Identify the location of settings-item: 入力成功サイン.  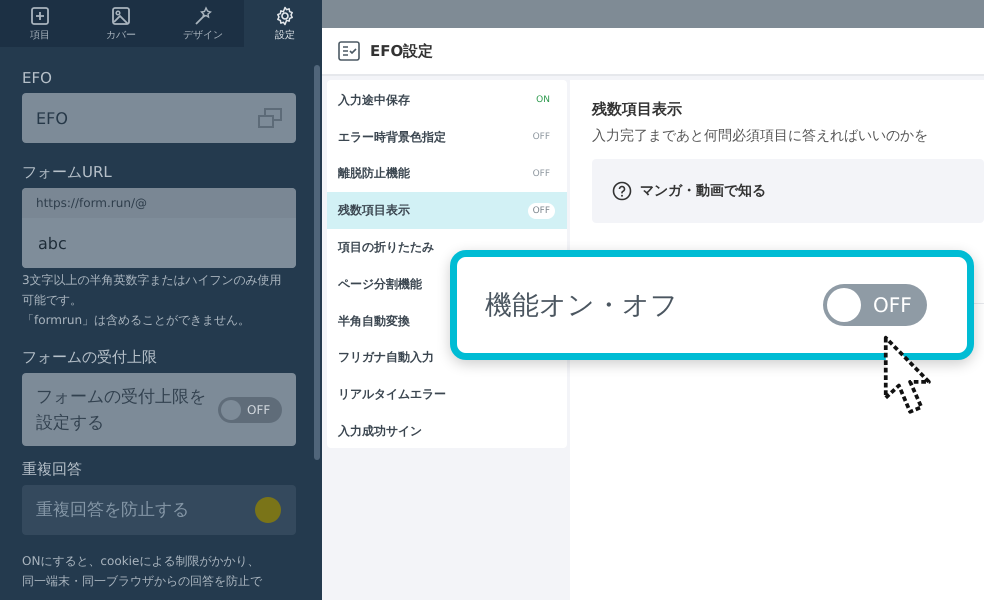
(447, 431).